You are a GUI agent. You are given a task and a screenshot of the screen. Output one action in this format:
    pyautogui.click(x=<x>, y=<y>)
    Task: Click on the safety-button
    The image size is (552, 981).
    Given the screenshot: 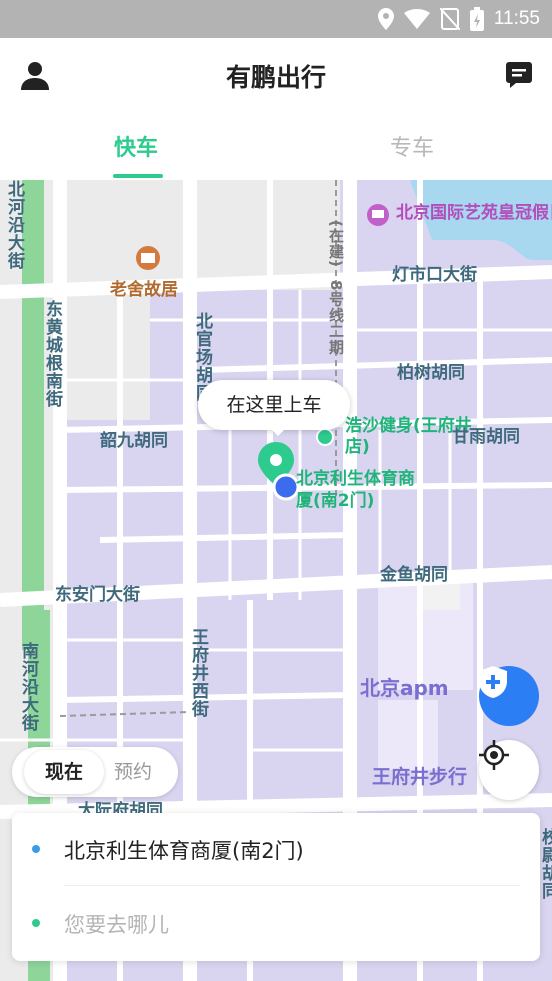 What is the action you would take?
    pyautogui.click(x=509, y=696)
    